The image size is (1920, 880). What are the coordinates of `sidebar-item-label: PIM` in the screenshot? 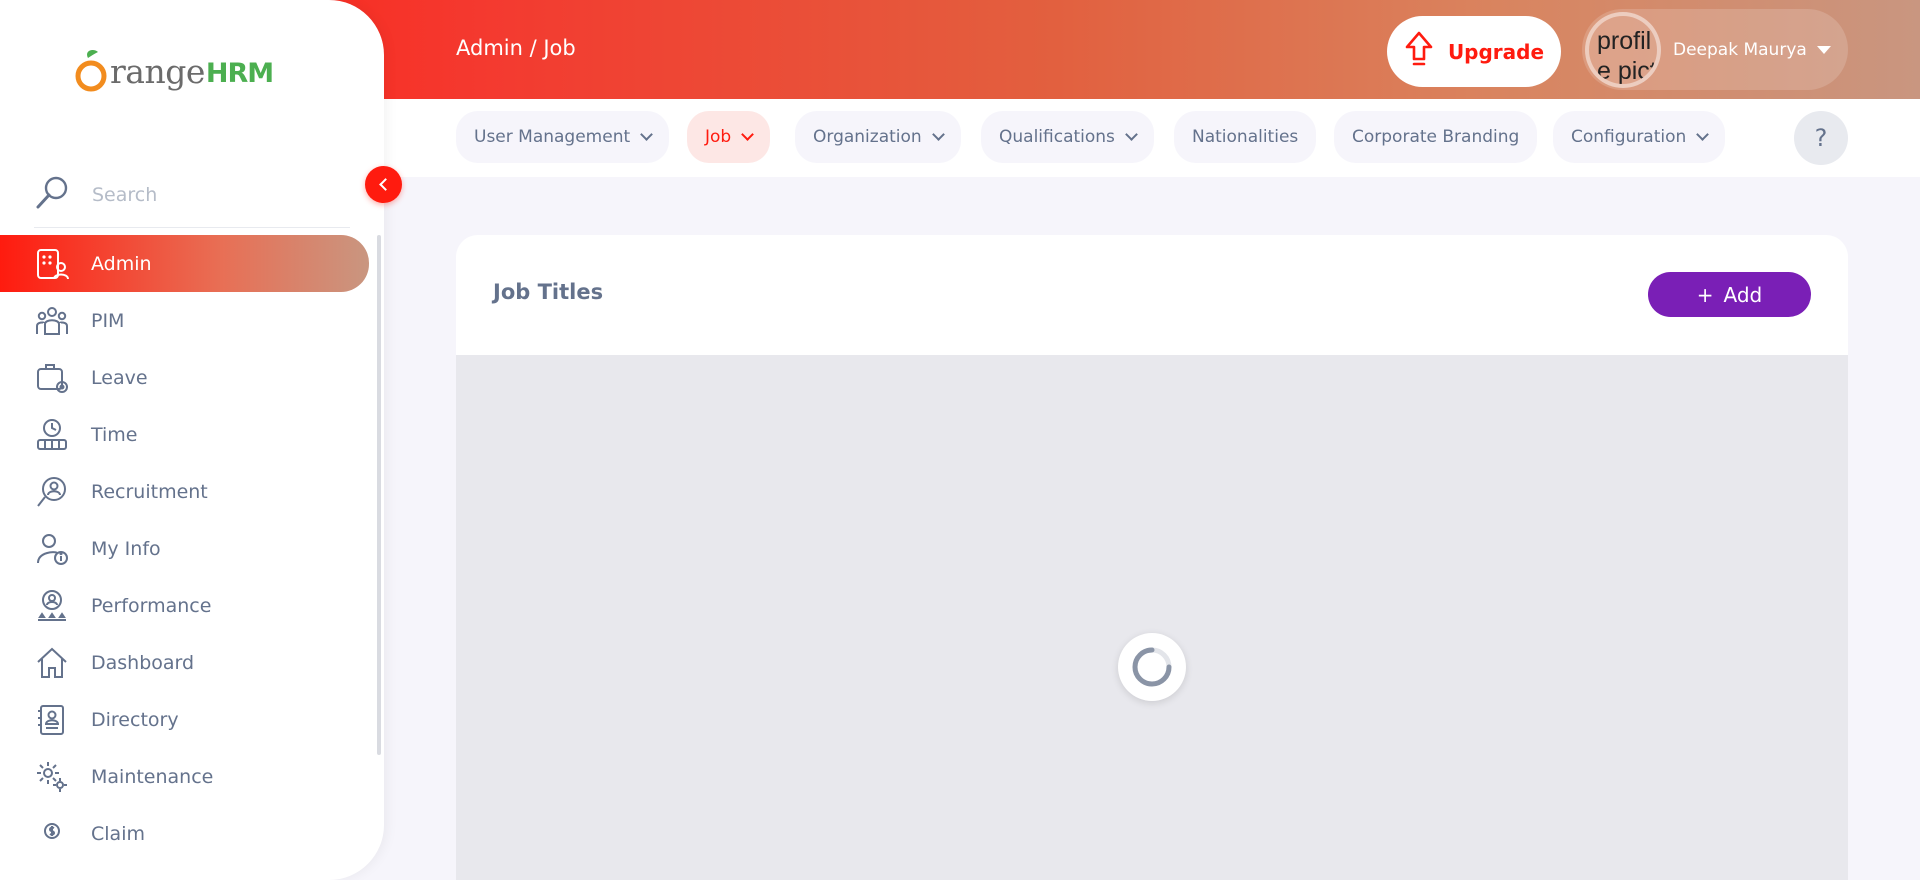 It's located at (108, 320).